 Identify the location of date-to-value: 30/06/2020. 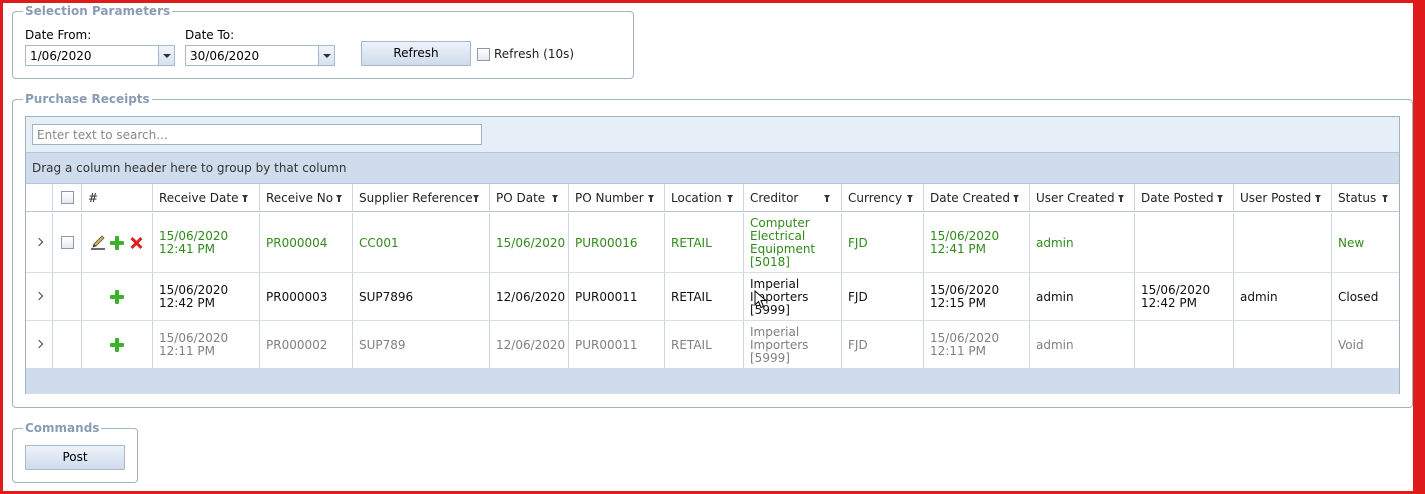
(225, 56).